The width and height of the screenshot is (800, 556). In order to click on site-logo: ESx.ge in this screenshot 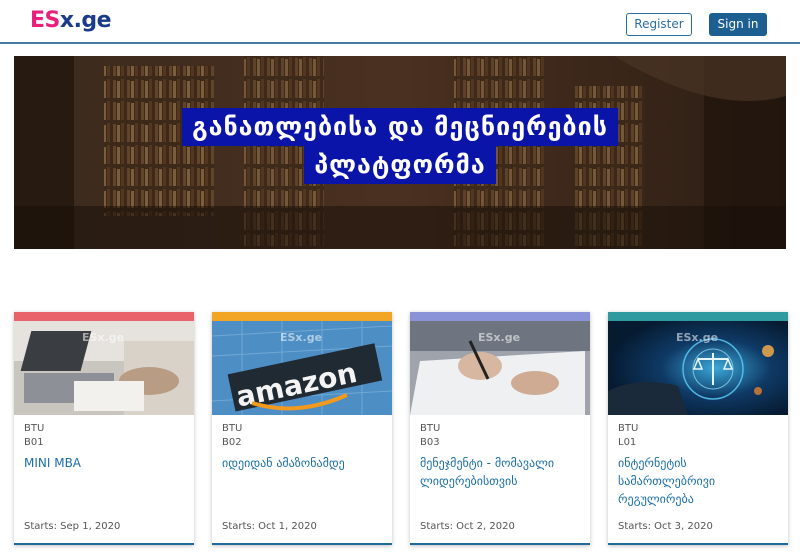, I will do `click(71, 20)`.